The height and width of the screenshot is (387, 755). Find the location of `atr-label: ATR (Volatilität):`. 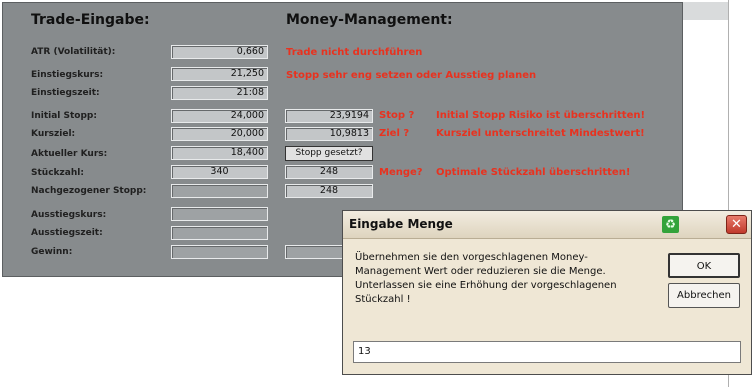

atr-label: ATR (Volatilität): is located at coordinates (73, 52).